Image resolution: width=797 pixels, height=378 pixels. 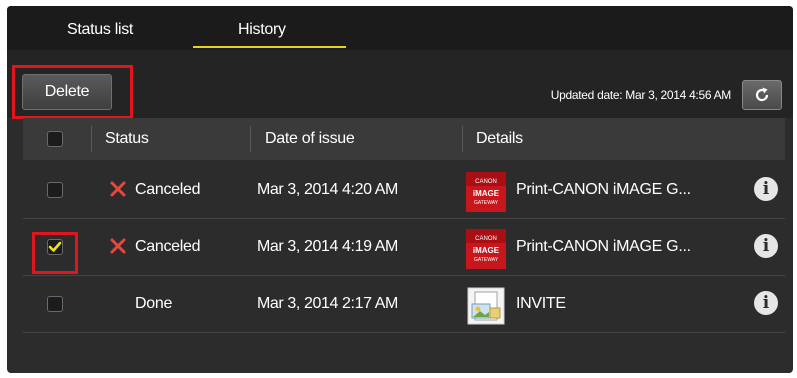 What do you see at coordinates (327, 189) in the screenshot?
I see `date-of-issue: Mar 3, 2014 4:20 AM` at bounding box center [327, 189].